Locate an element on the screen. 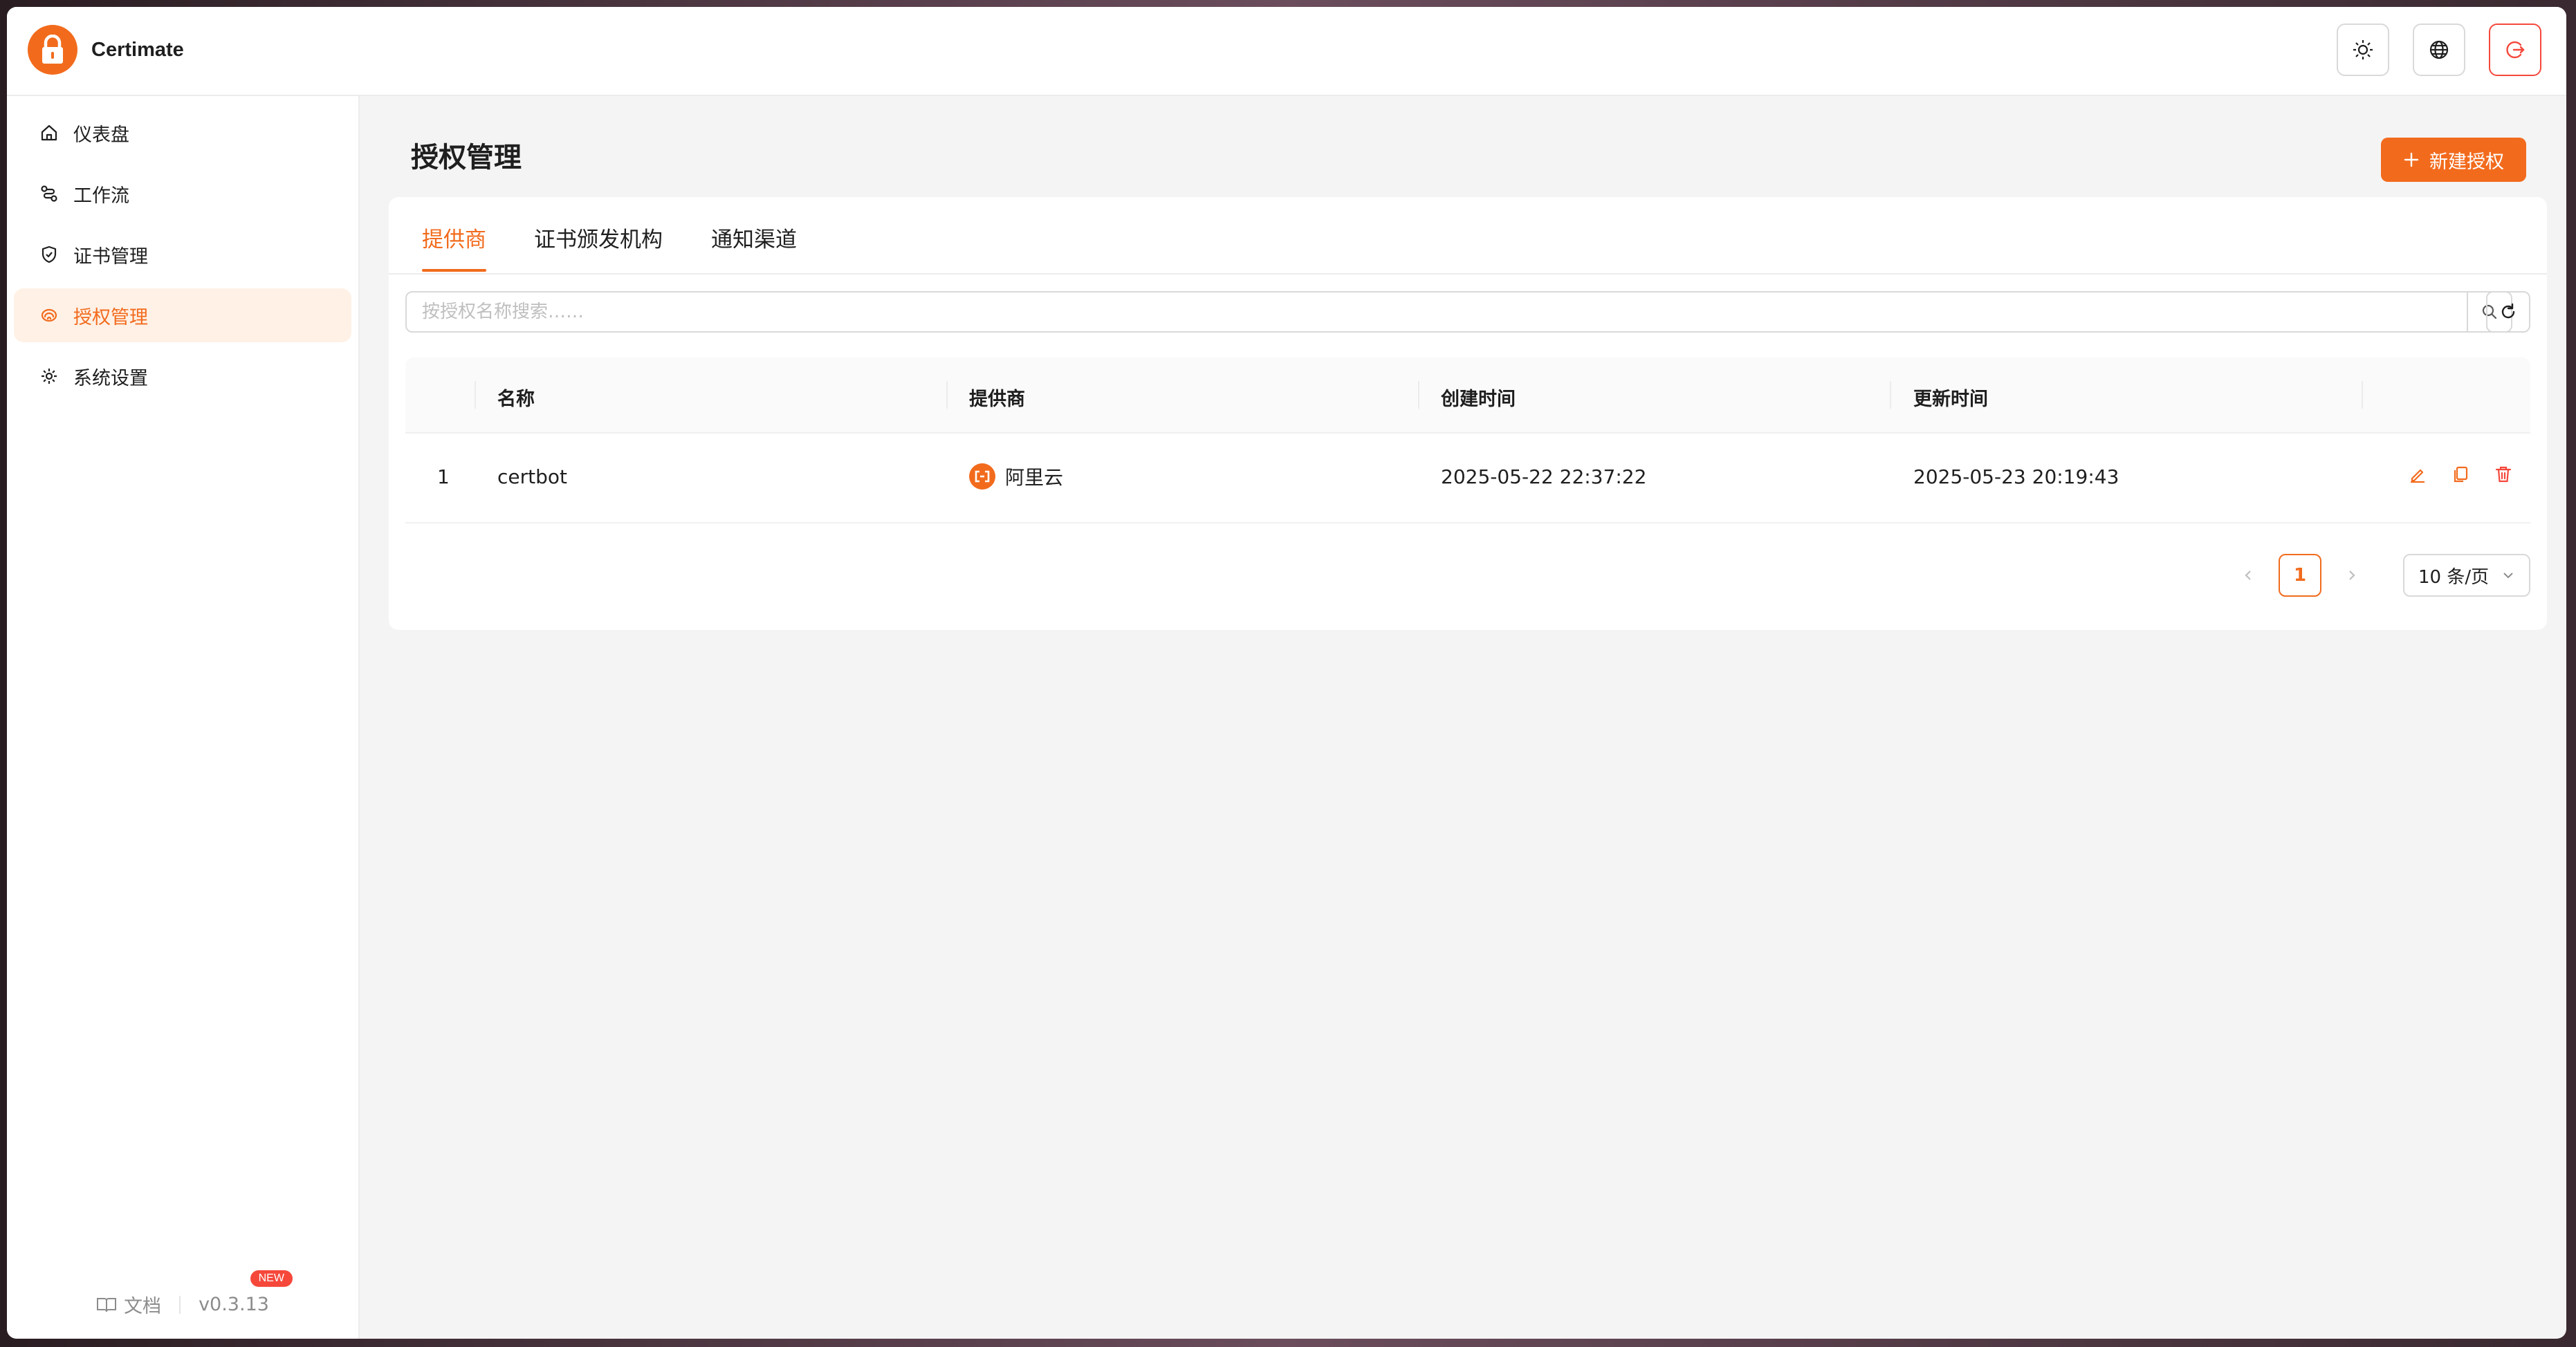 This screenshot has width=2576, height=1347. column-provider: 提供商 is located at coordinates (997, 400).